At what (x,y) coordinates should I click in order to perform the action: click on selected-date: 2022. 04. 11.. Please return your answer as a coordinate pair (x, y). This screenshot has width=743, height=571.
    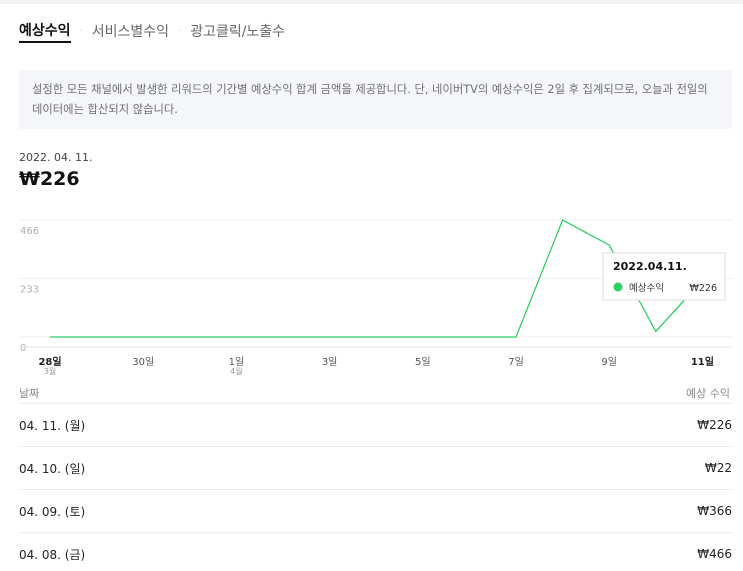
    Looking at the image, I should click on (56, 157).